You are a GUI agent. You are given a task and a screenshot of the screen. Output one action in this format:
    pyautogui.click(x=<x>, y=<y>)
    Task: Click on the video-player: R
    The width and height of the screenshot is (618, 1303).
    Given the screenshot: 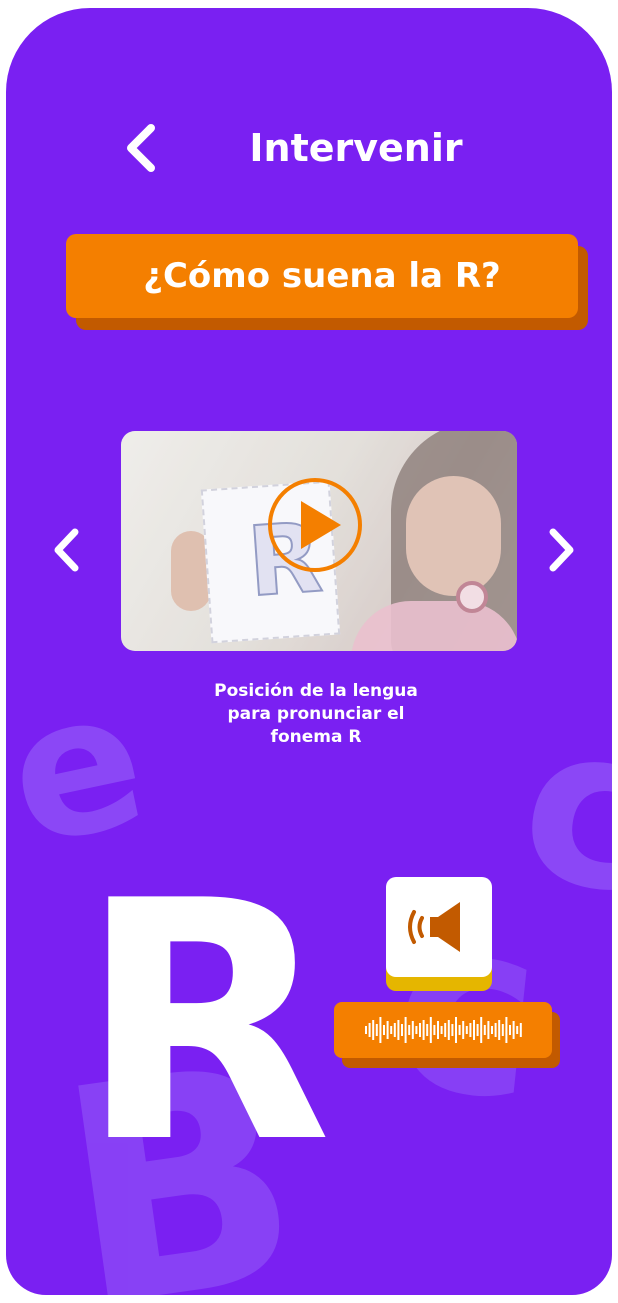 What is the action you would take?
    pyautogui.click(x=319, y=541)
    